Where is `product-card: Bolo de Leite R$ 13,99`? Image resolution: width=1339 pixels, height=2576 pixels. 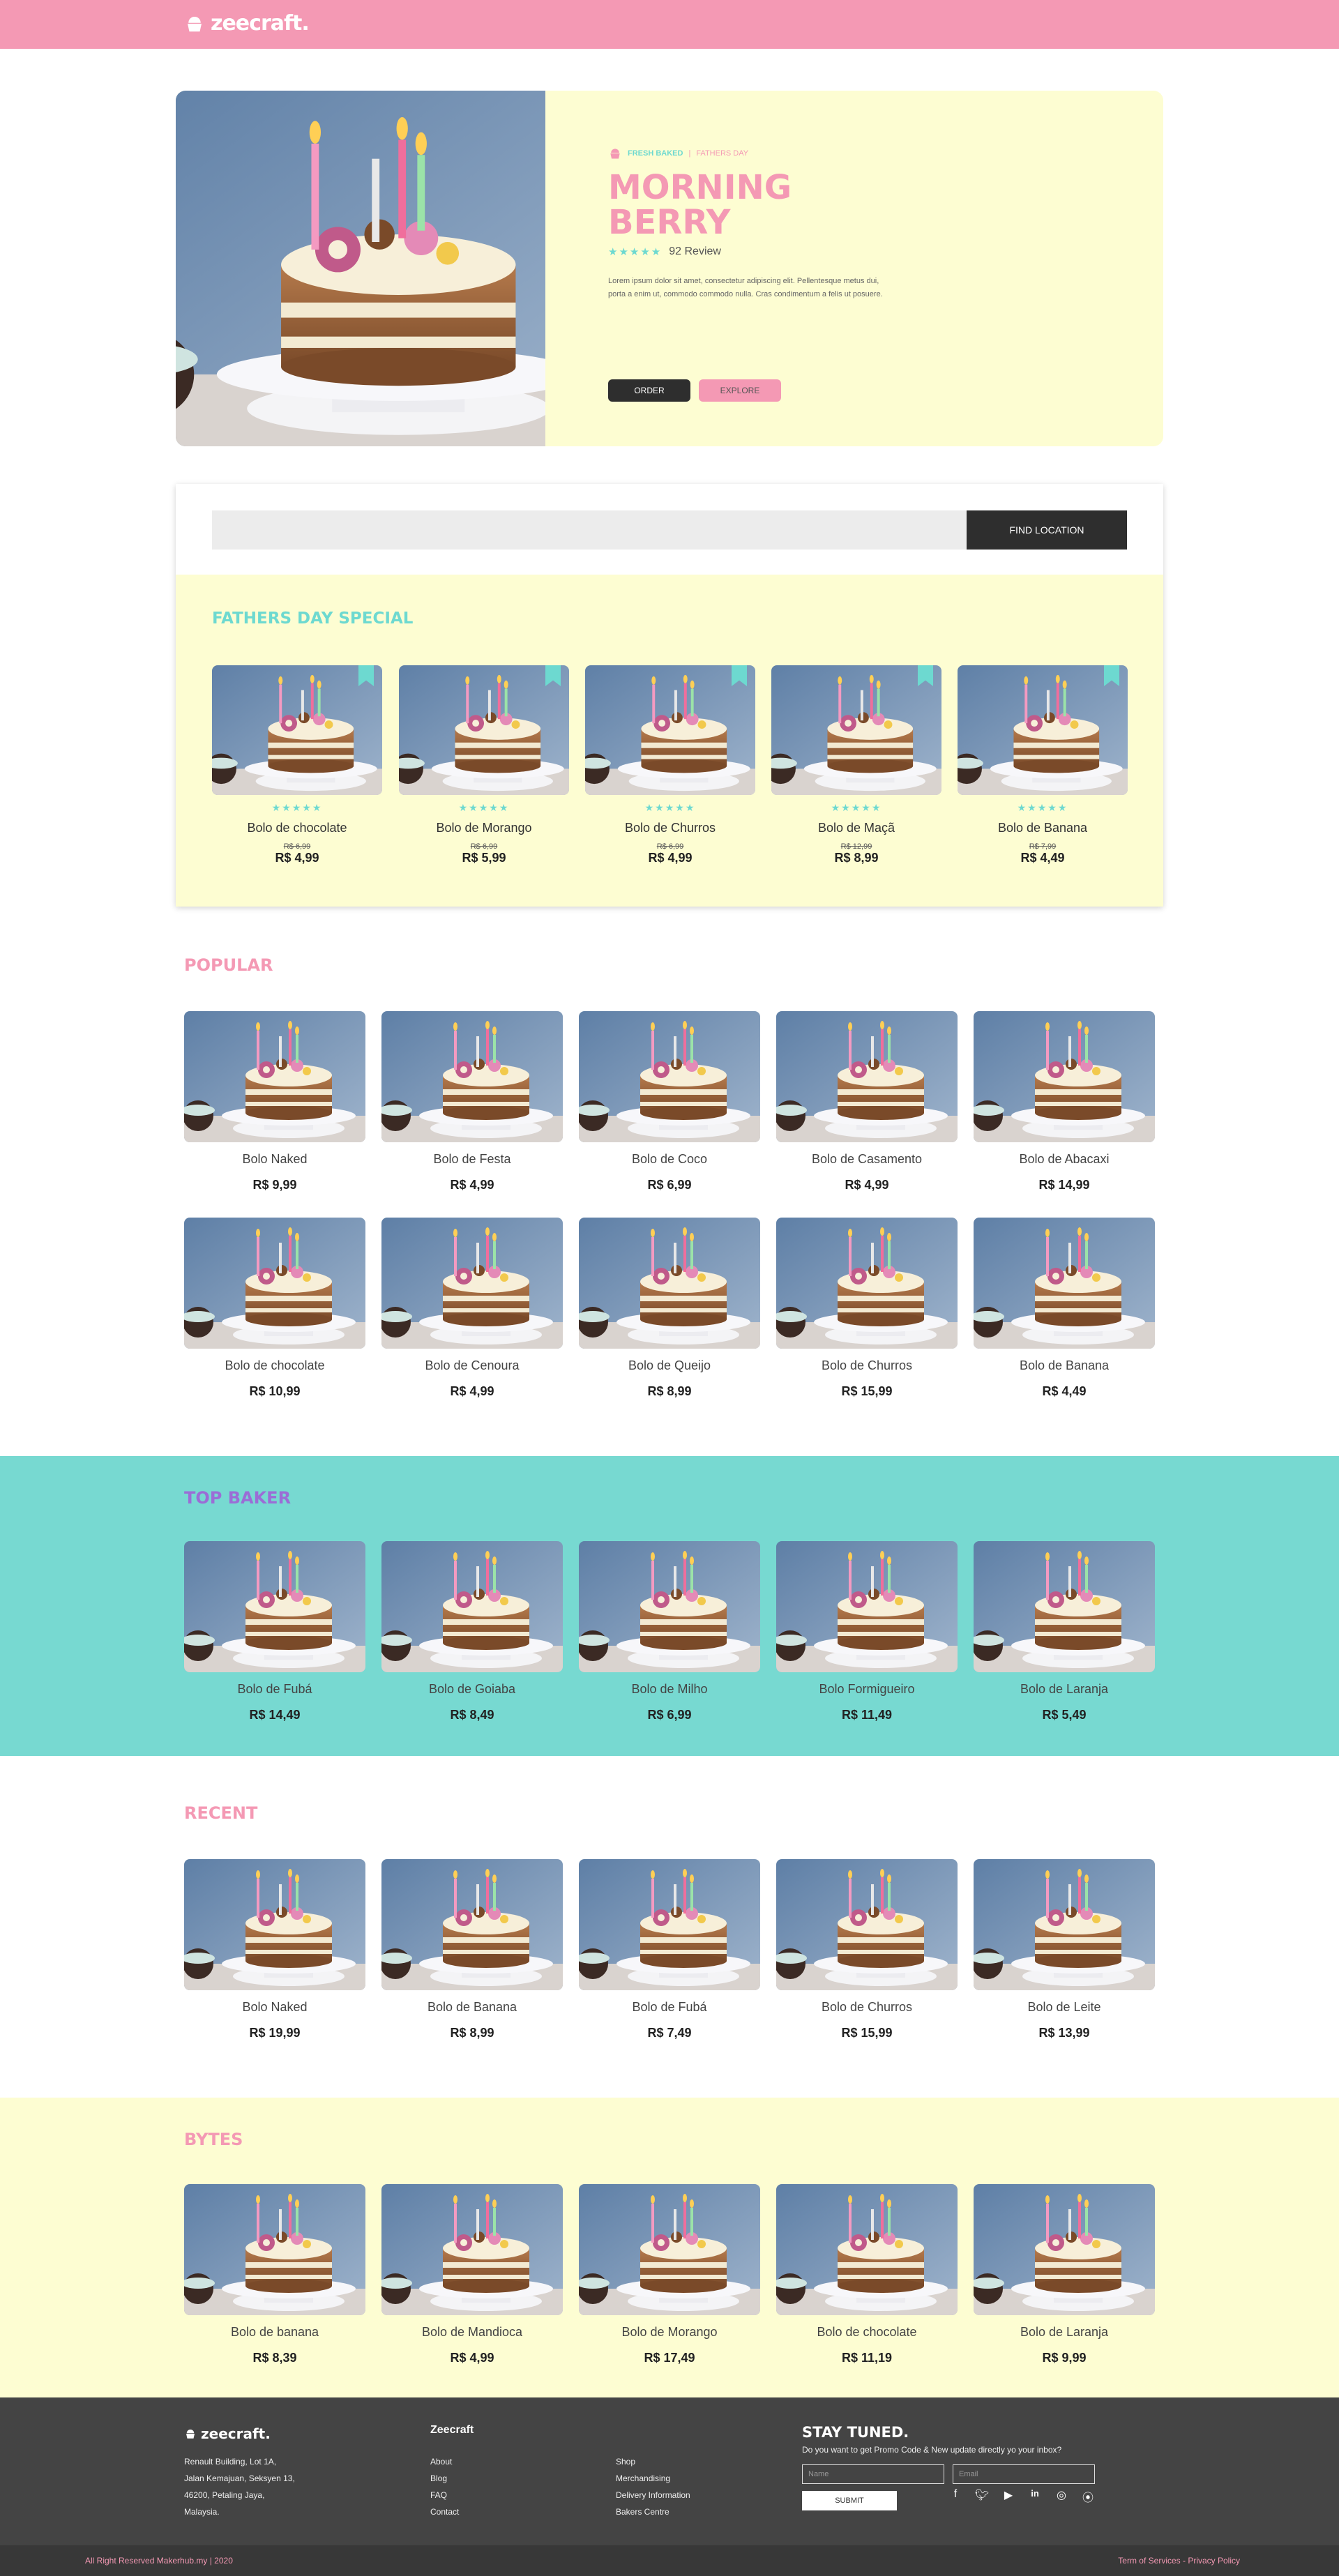 product-card: Bolo de Leite R$ 13,99 is located at coordinates (1064, 1949).